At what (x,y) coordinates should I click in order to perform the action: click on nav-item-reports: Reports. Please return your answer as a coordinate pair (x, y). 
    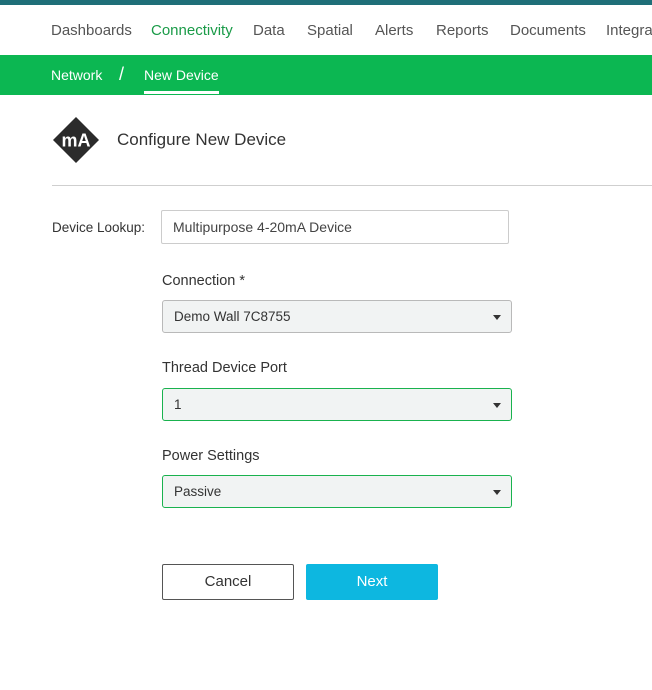
    Looking at the image, I should click on (462, 30).